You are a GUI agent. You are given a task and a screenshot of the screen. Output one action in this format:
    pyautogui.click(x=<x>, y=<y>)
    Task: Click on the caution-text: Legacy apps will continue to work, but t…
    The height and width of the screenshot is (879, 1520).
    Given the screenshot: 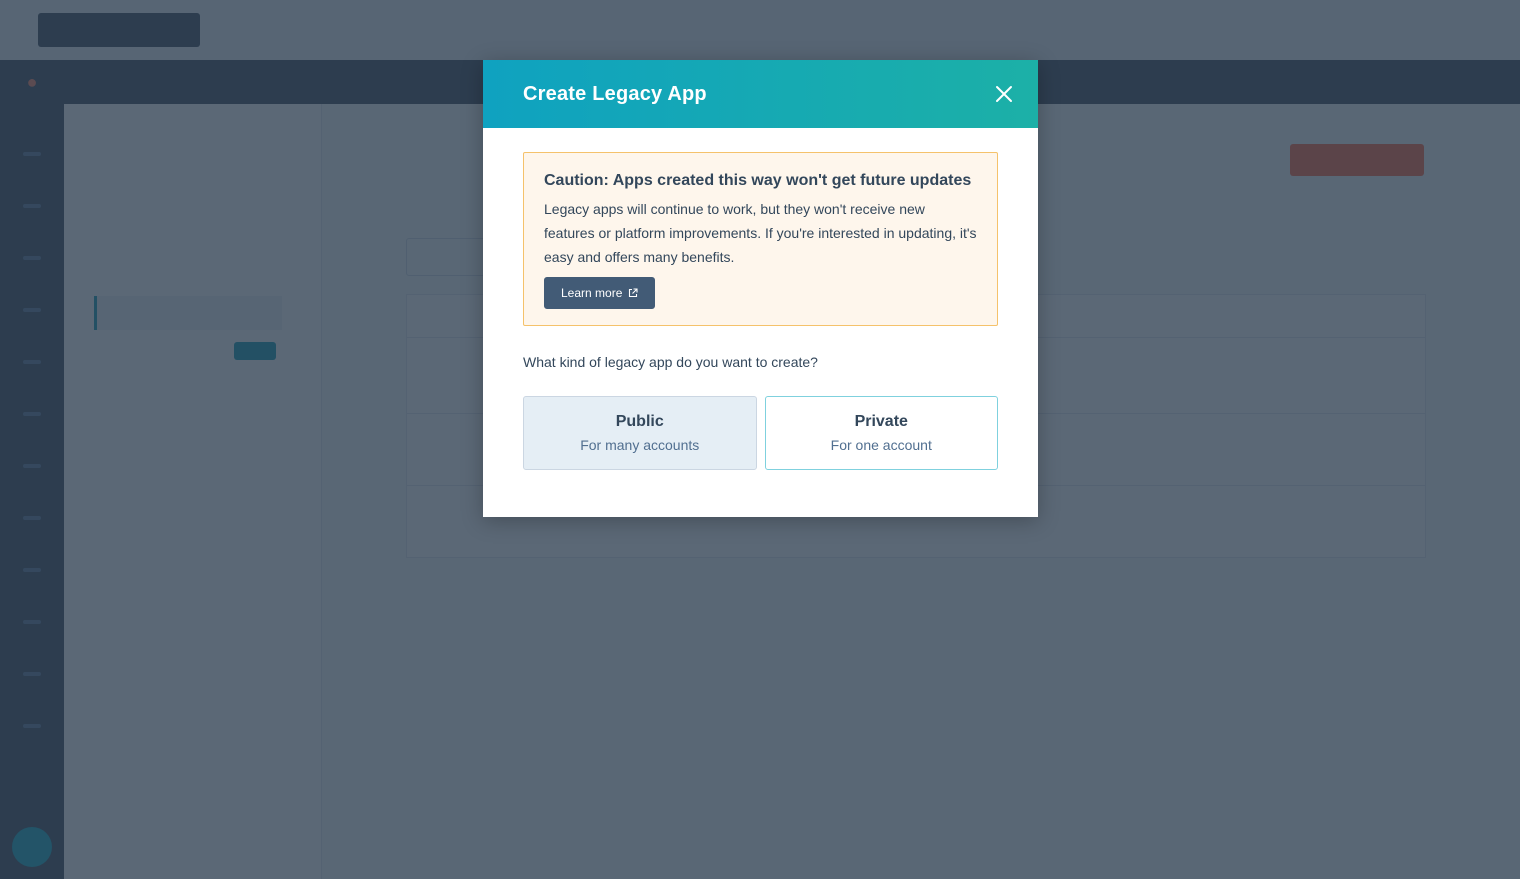 What is the action you would take?
    pyautogui.click(x=760, y=233)
    